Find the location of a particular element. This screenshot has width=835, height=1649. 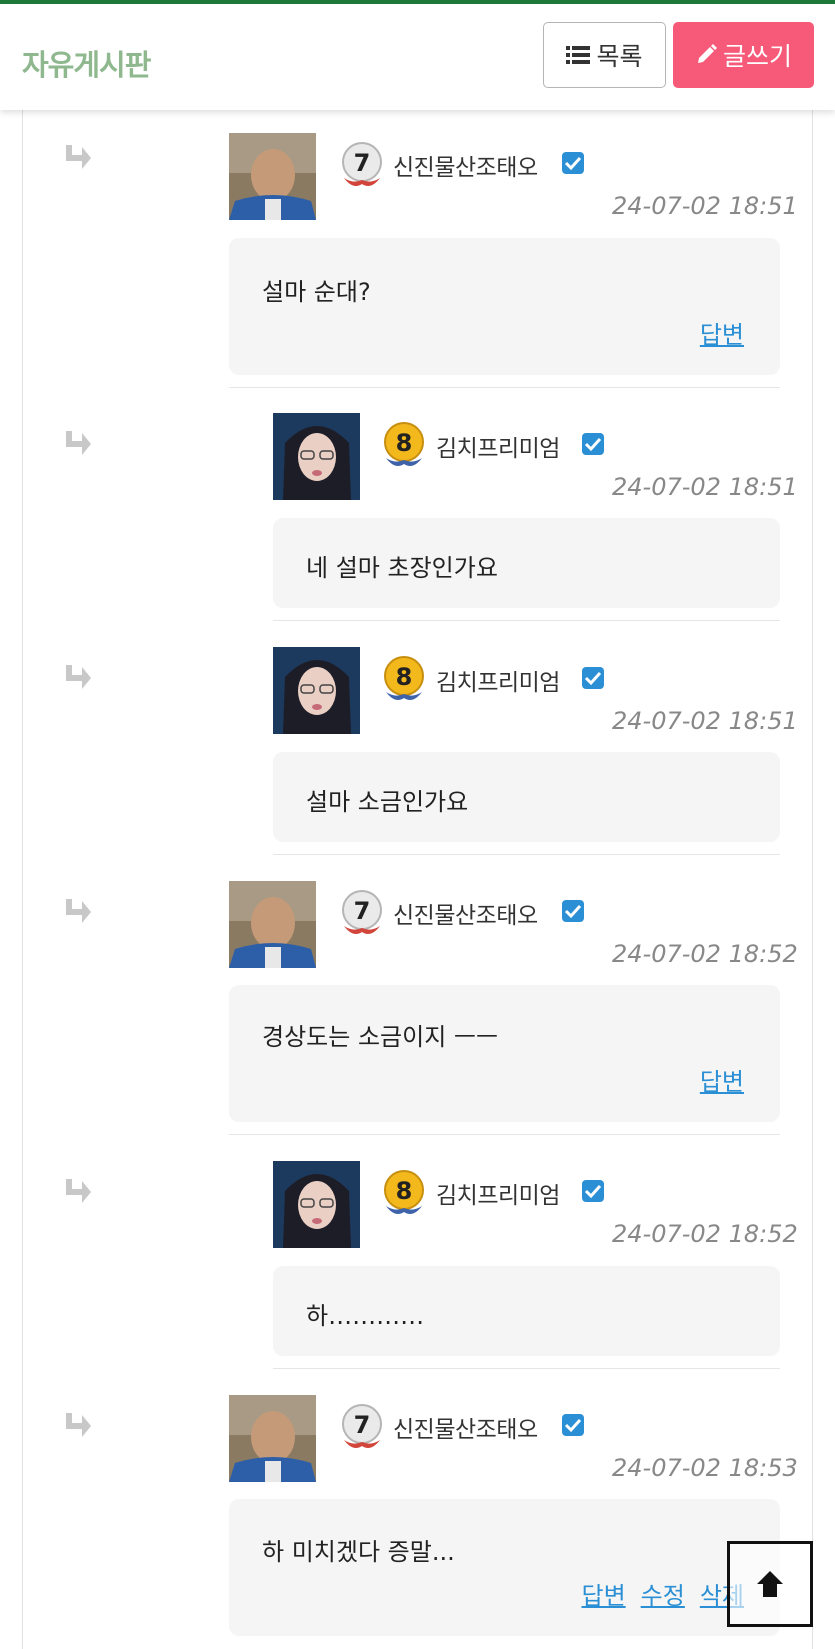

comment-bubble: 설마 순대? 답변 is located at coordinates (504, 306).